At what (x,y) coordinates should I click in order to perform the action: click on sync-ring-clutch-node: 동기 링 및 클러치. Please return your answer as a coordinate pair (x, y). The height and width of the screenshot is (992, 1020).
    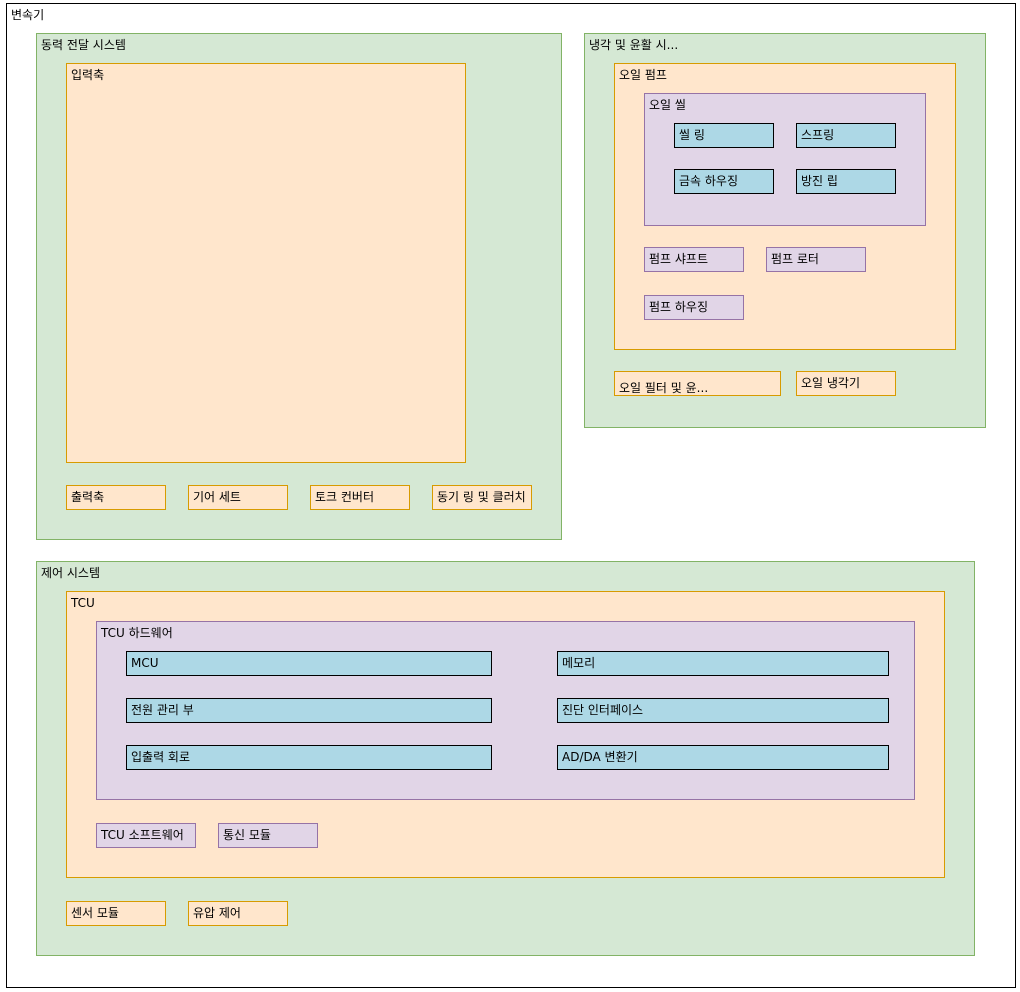
    Looking at the image, I should click on (482, 497).